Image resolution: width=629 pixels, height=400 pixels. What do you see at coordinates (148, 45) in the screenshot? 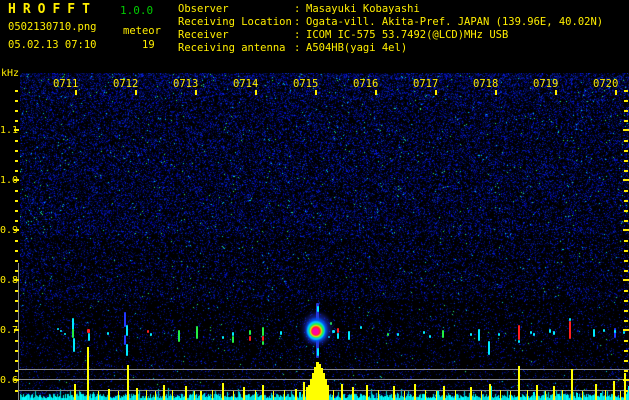
I see `echo-count: 19` at bounding box center [148, 45].